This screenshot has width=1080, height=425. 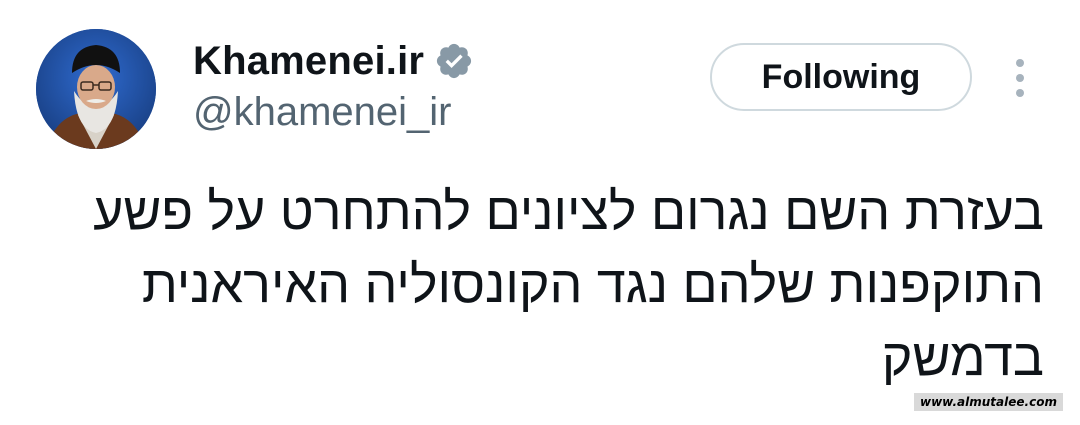 What do you see at coordinates (1020, 78) in the screenshot?
I see `more-vertical-icon` at bounding box center [1020, 78].